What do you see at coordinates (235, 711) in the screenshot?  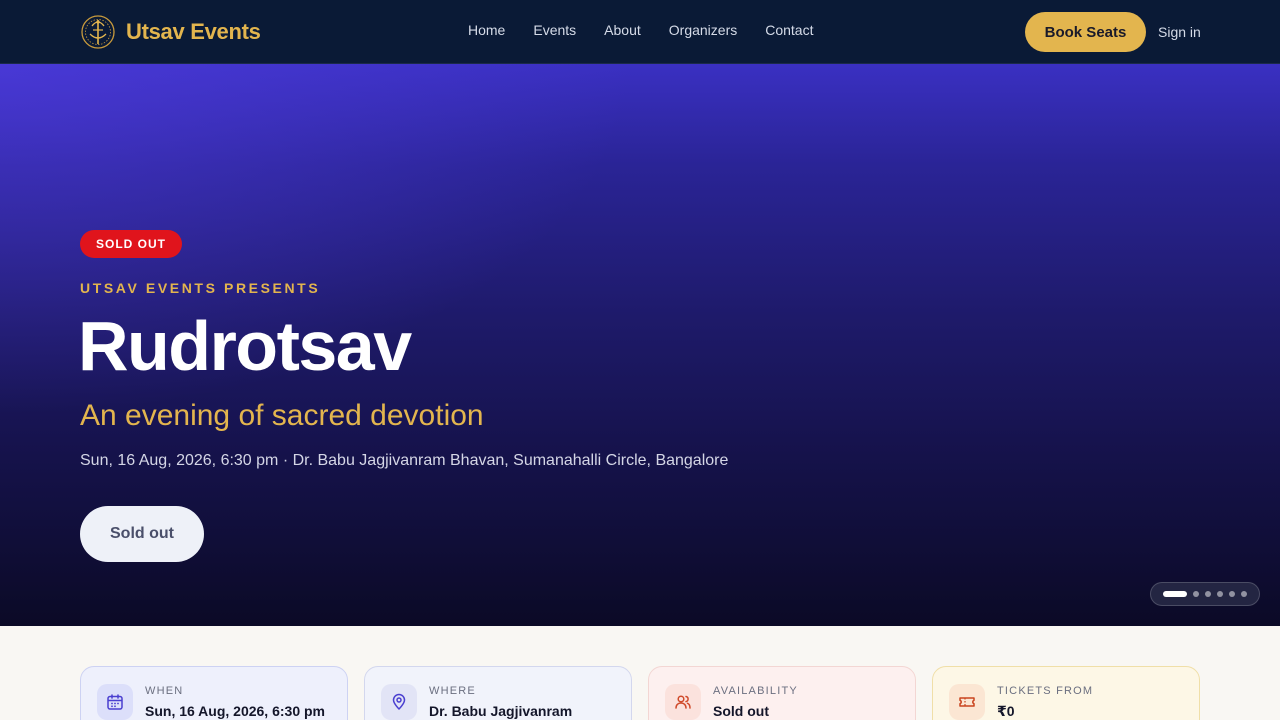 I see `card-value: Sun, 16 Aug, 2026, 6:30 pm` at bounding box center [235, 711].